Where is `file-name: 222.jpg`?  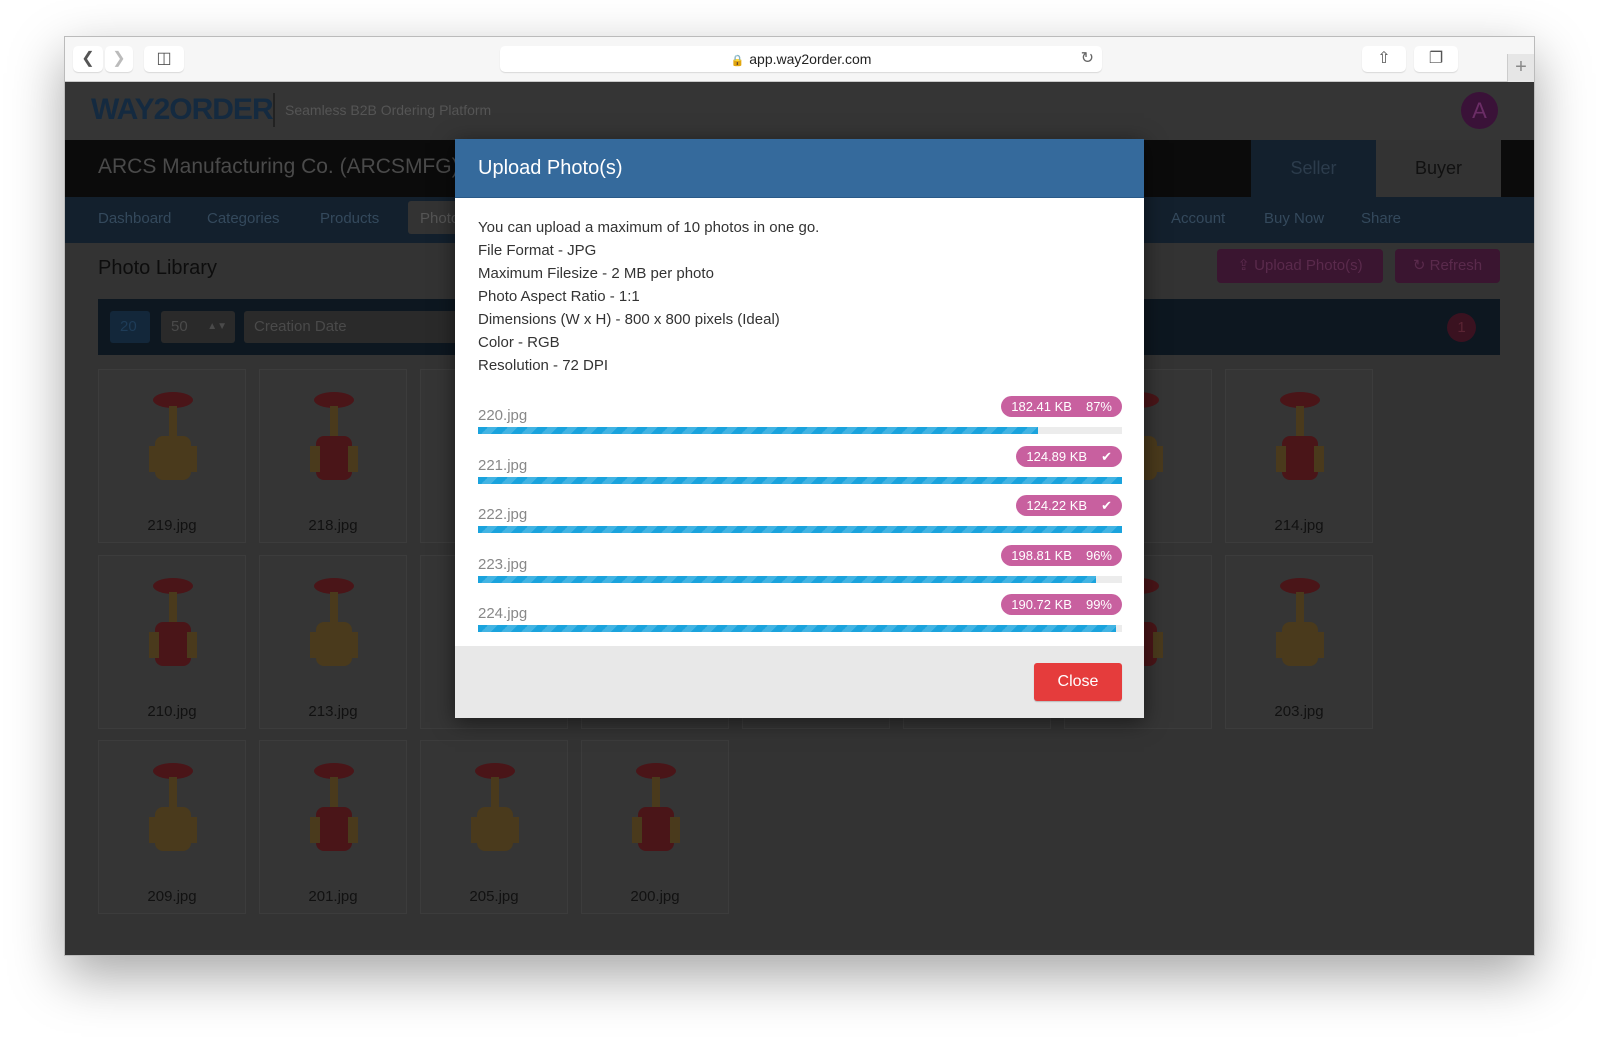 file-name: 222.jpg is located at coordinates (503, 514).